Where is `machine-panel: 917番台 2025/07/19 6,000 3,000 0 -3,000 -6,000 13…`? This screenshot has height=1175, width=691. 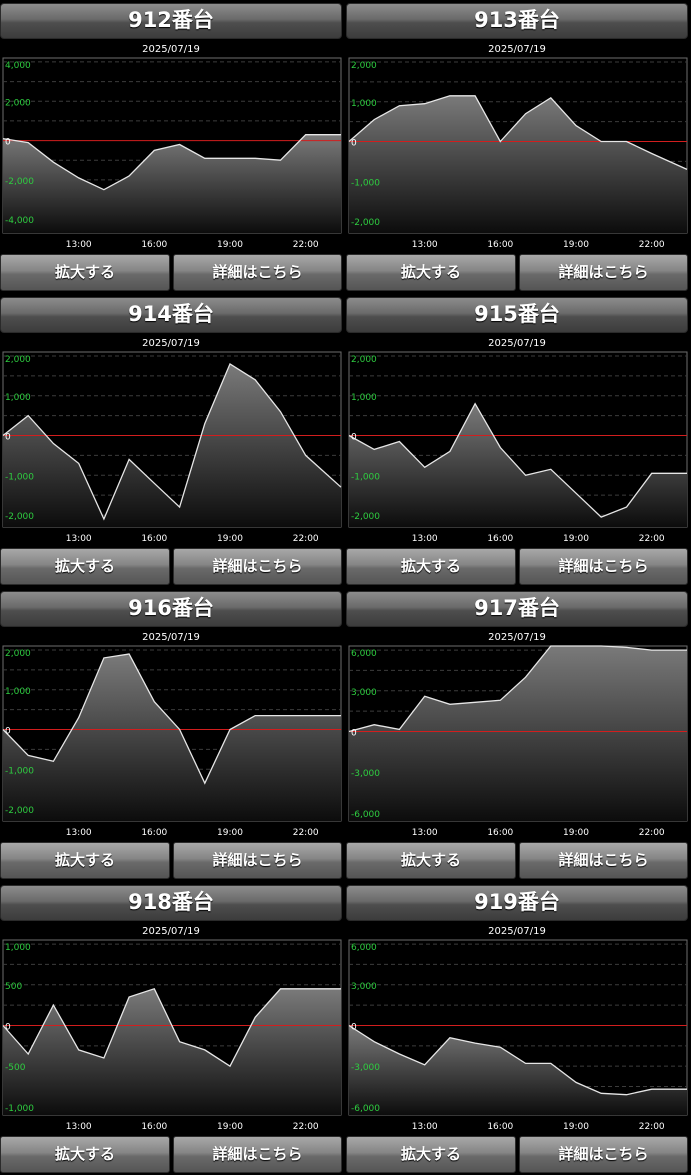
machine-panel: 917番台 2025/07/19 6,000 3,000 0 -3,000 -6,000 13… is located at coordinates (517, 733).